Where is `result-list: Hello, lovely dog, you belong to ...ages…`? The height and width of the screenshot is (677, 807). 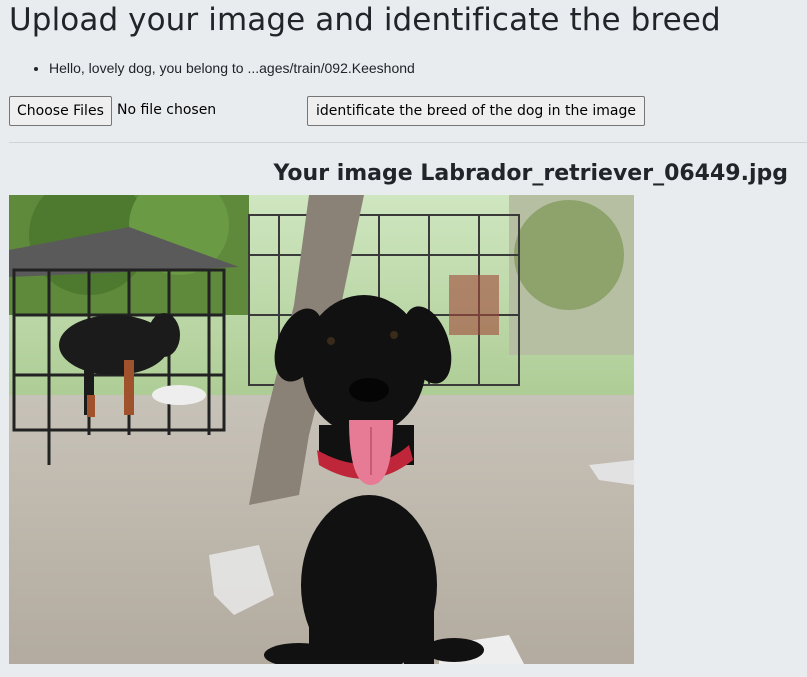 result-list: Hello, lovely dog, you belong to ...ages… is located at coordinates (223, 68).